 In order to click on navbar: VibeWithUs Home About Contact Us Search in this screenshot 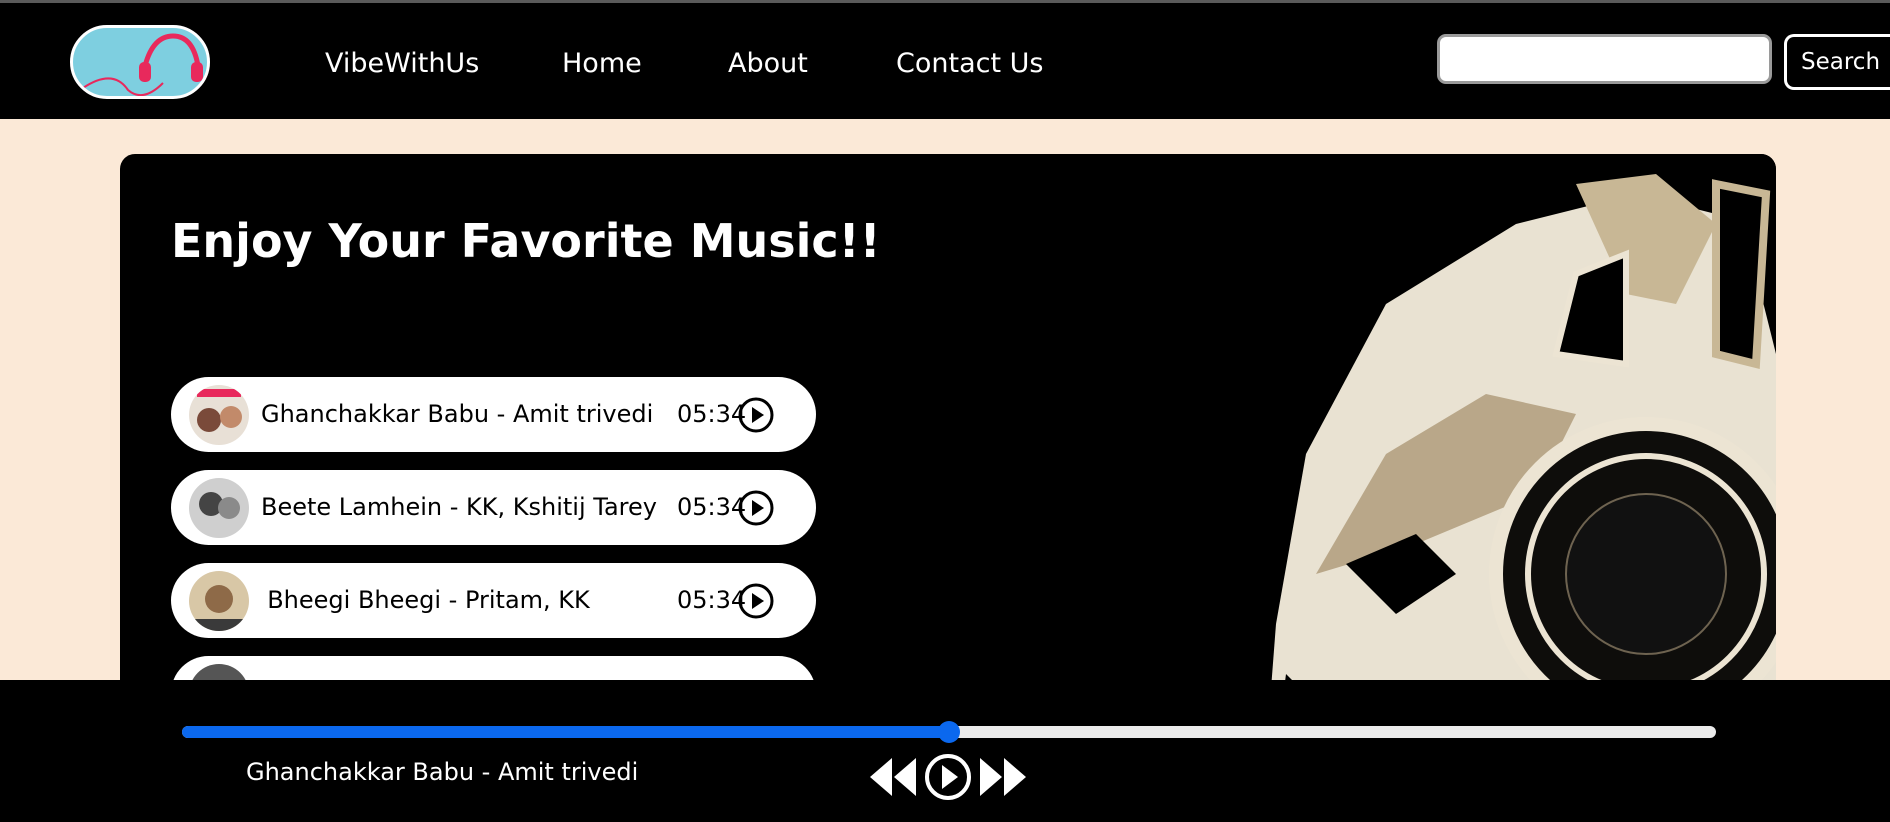, I will do `click(945, 61)`.